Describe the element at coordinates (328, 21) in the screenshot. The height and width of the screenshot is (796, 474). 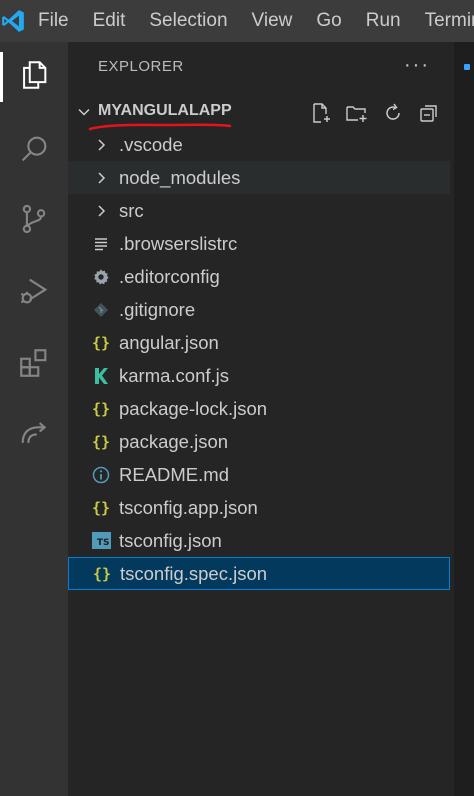
I see `menu-go: Go` at that location.